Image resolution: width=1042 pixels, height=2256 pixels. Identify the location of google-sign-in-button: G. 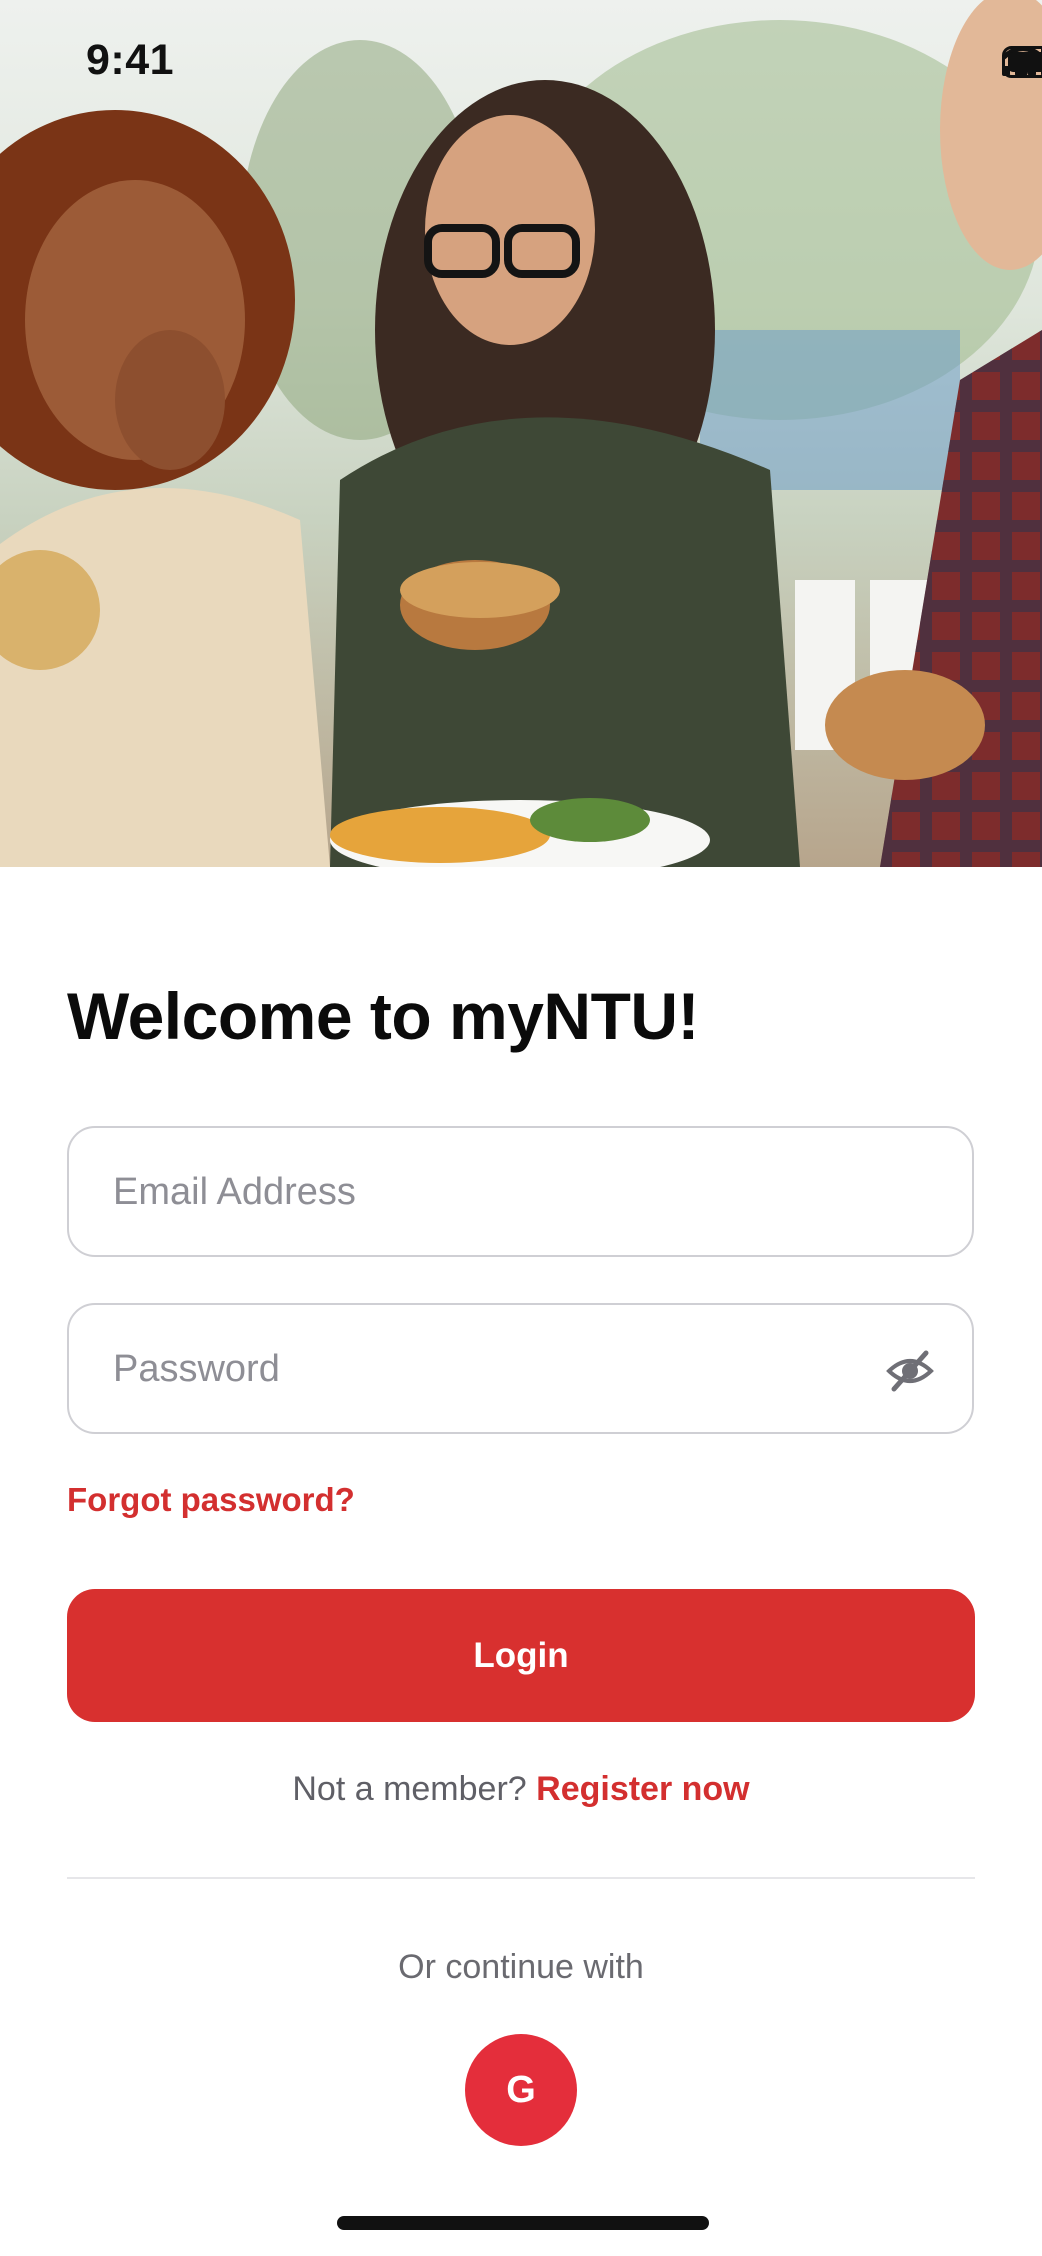
(521, 2090).